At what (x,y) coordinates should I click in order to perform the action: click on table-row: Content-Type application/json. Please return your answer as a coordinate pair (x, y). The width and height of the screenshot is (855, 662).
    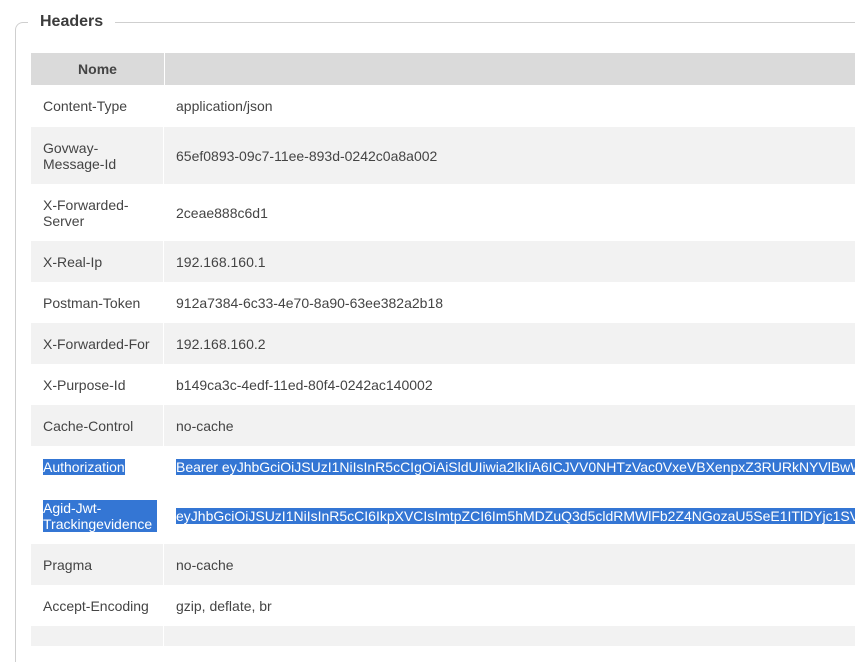
    Looking at the image, I should click on (443, 106).